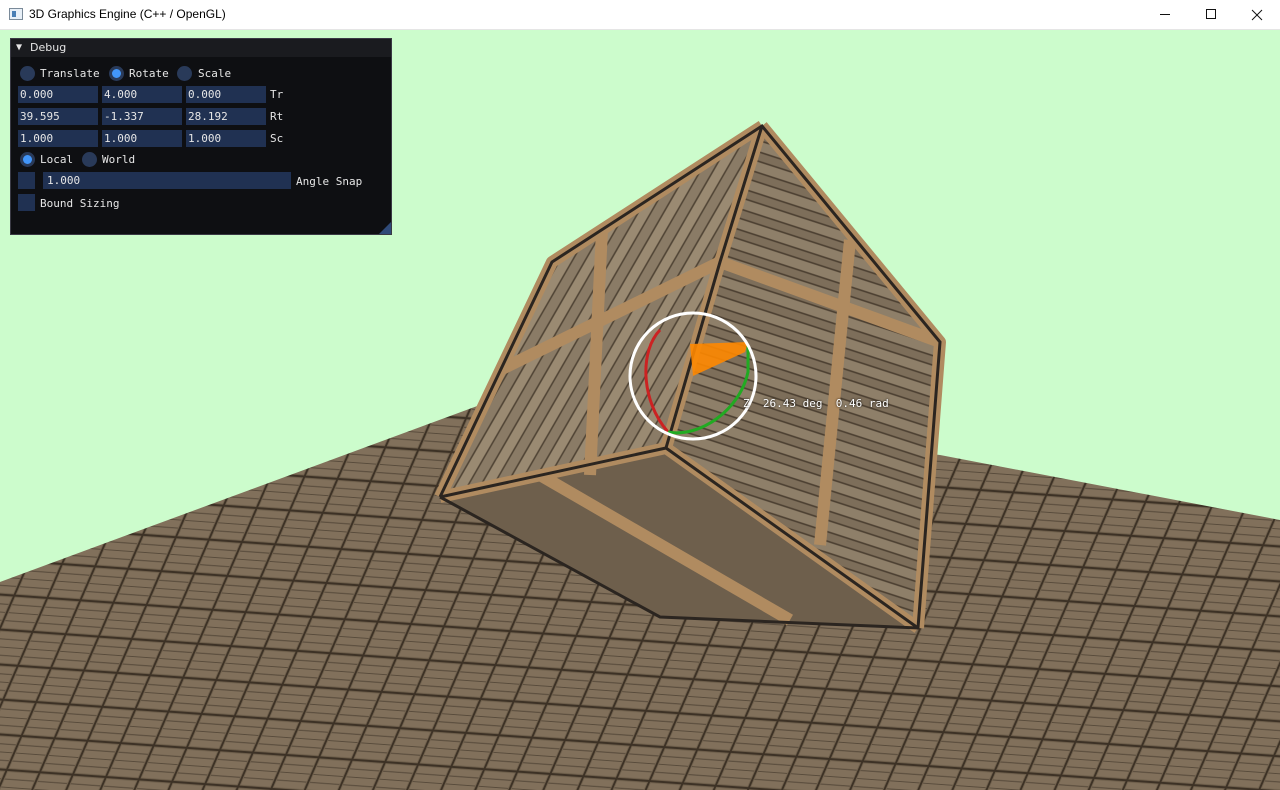  I want to click on close-icon, so click(1257, 15).